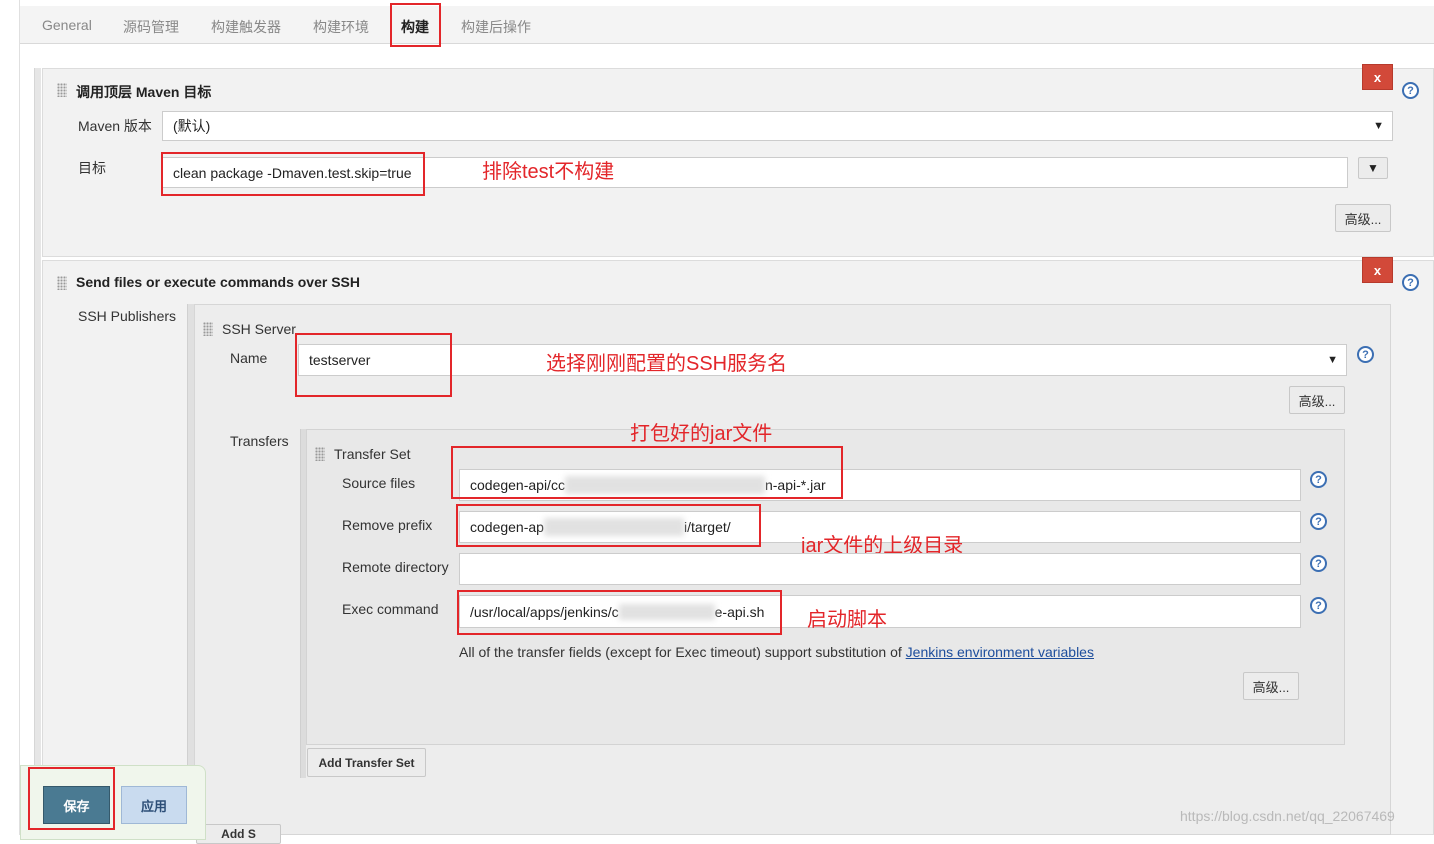 The height and width of the screenshot is (844, 1434). What do you see at coordinates (1377, 77) in the screenshot?
I see `delete-maven-step-button: x` at bounding box center [1377, 77].